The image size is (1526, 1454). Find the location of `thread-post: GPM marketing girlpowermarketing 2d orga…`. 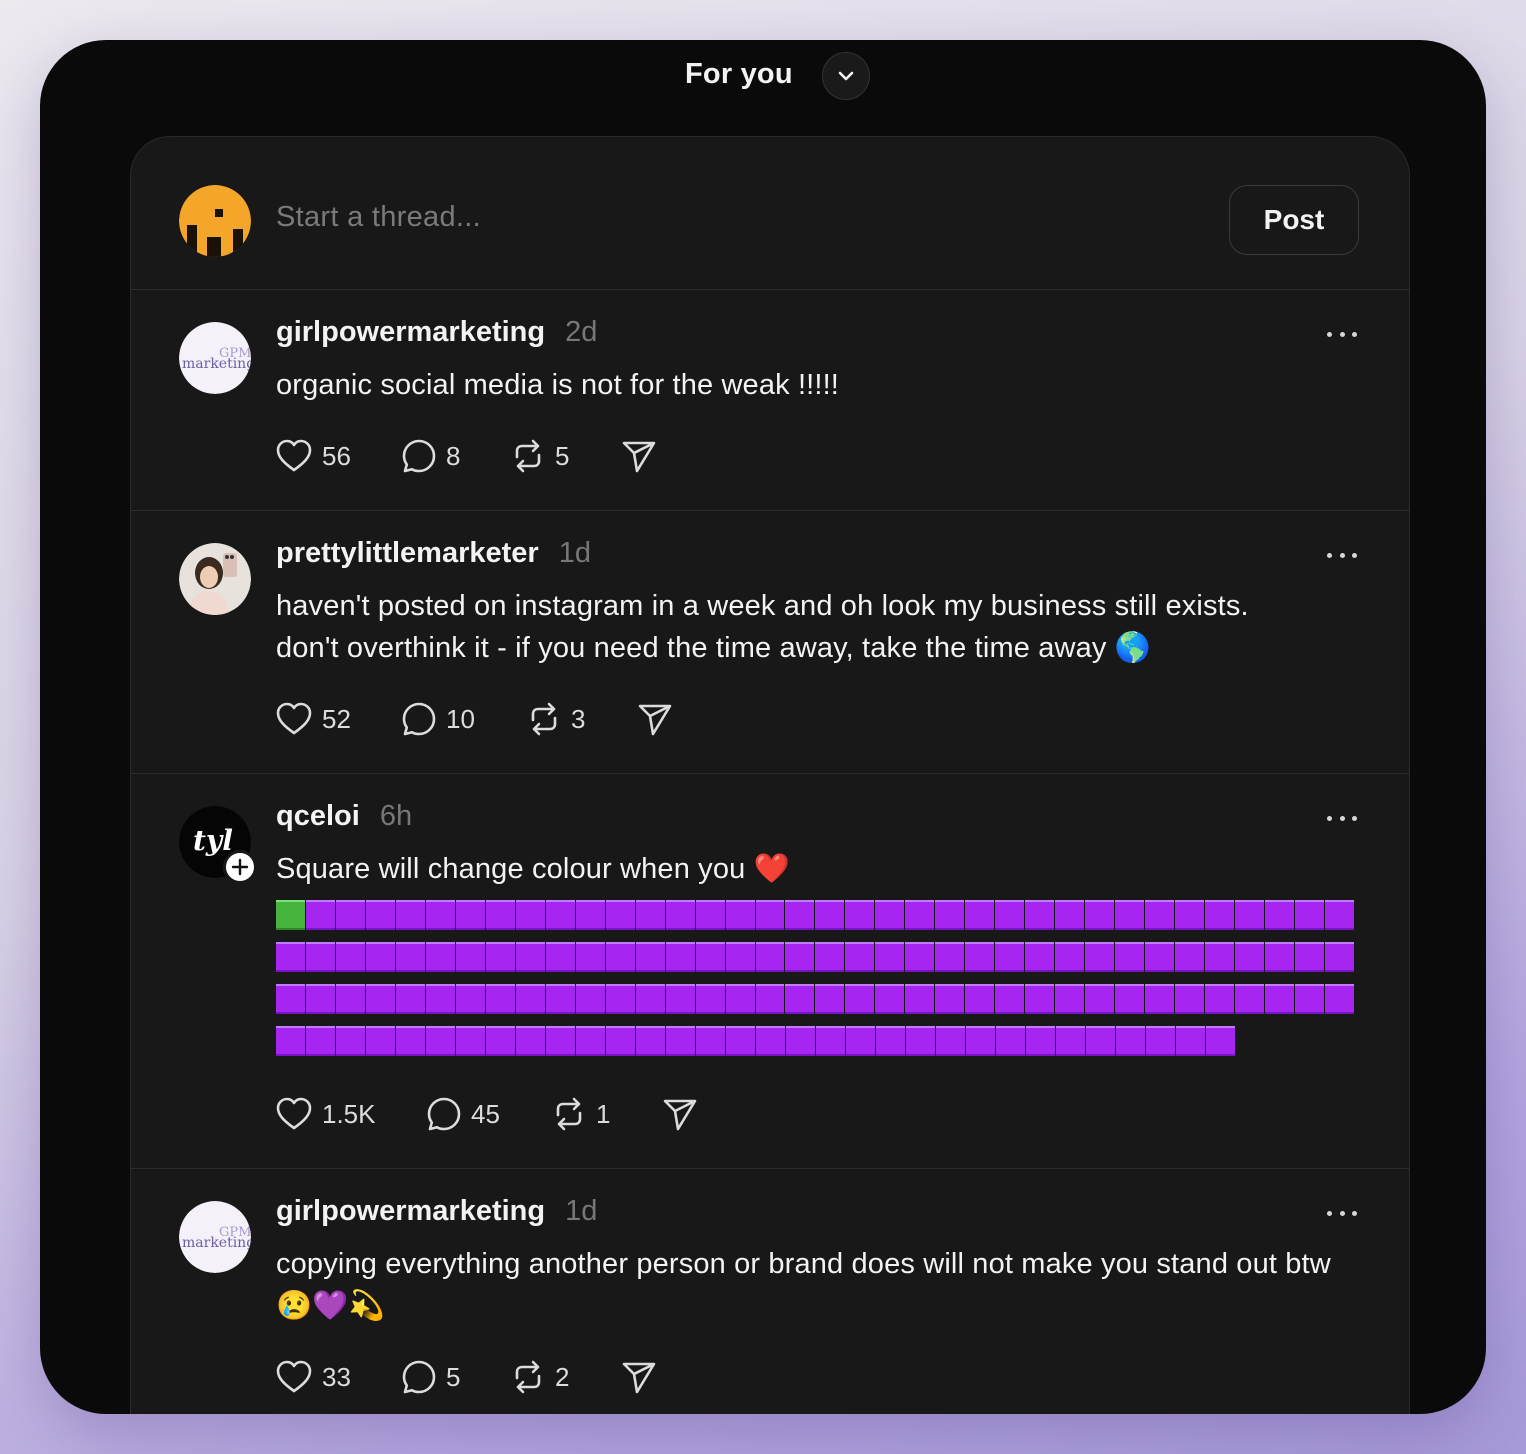

thread-post: GPM marketing girlpowermarketing 2d orga… is located at coordinates (770, 400).